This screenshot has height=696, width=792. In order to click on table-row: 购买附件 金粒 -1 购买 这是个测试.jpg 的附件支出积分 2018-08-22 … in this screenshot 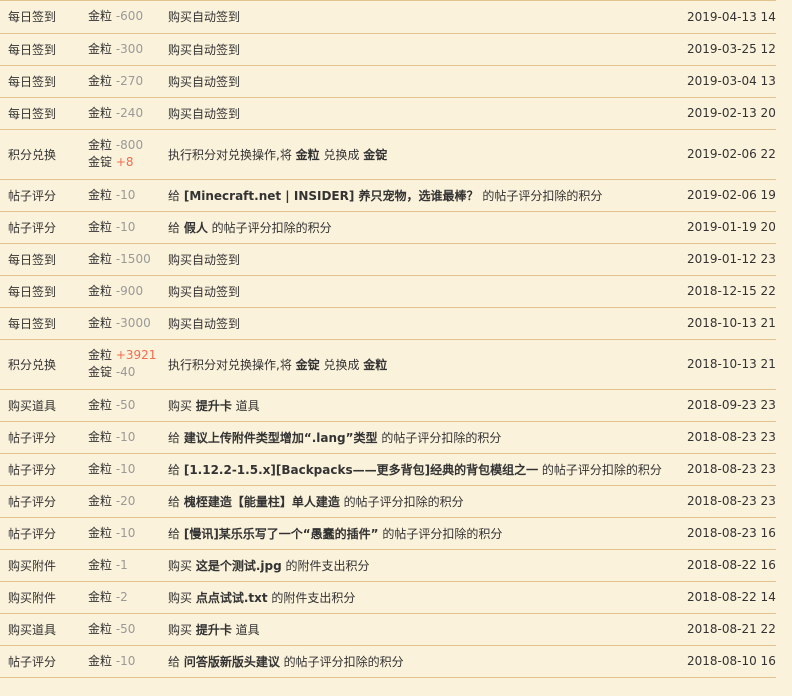, I will do `click(388, 565)`.